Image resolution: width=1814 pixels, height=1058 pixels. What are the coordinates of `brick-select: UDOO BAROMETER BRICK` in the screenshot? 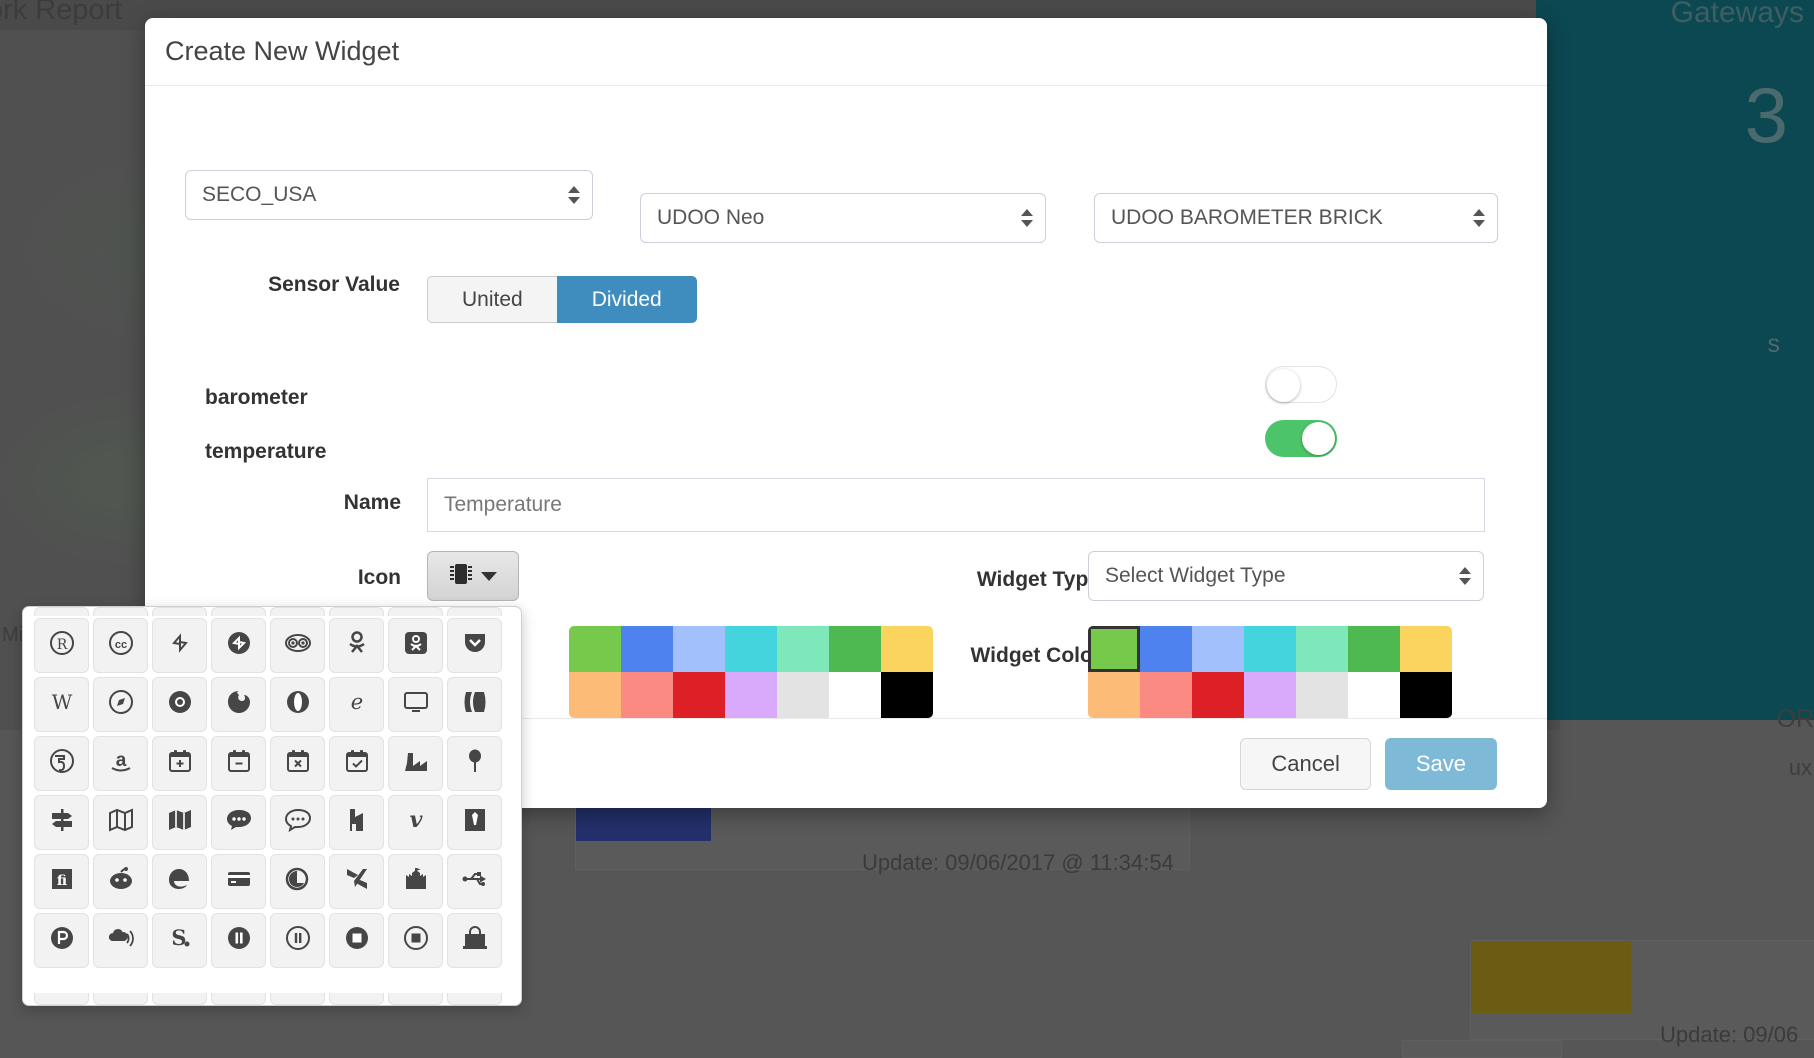 It's located at (1296, 218).